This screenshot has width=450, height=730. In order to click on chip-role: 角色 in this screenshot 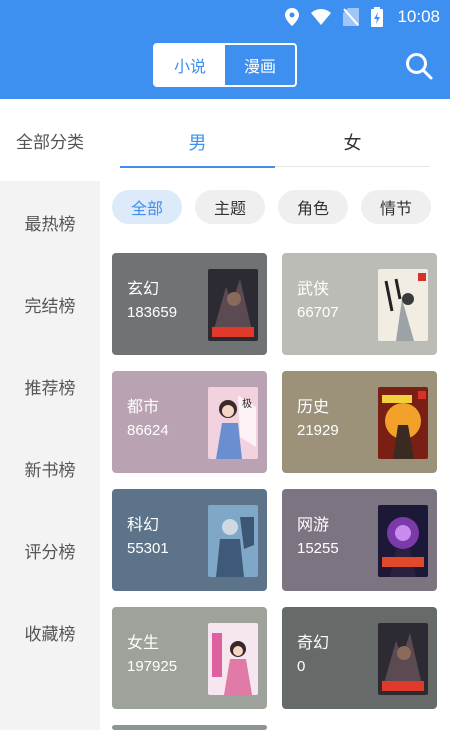, I will do `click(313, 207)`.